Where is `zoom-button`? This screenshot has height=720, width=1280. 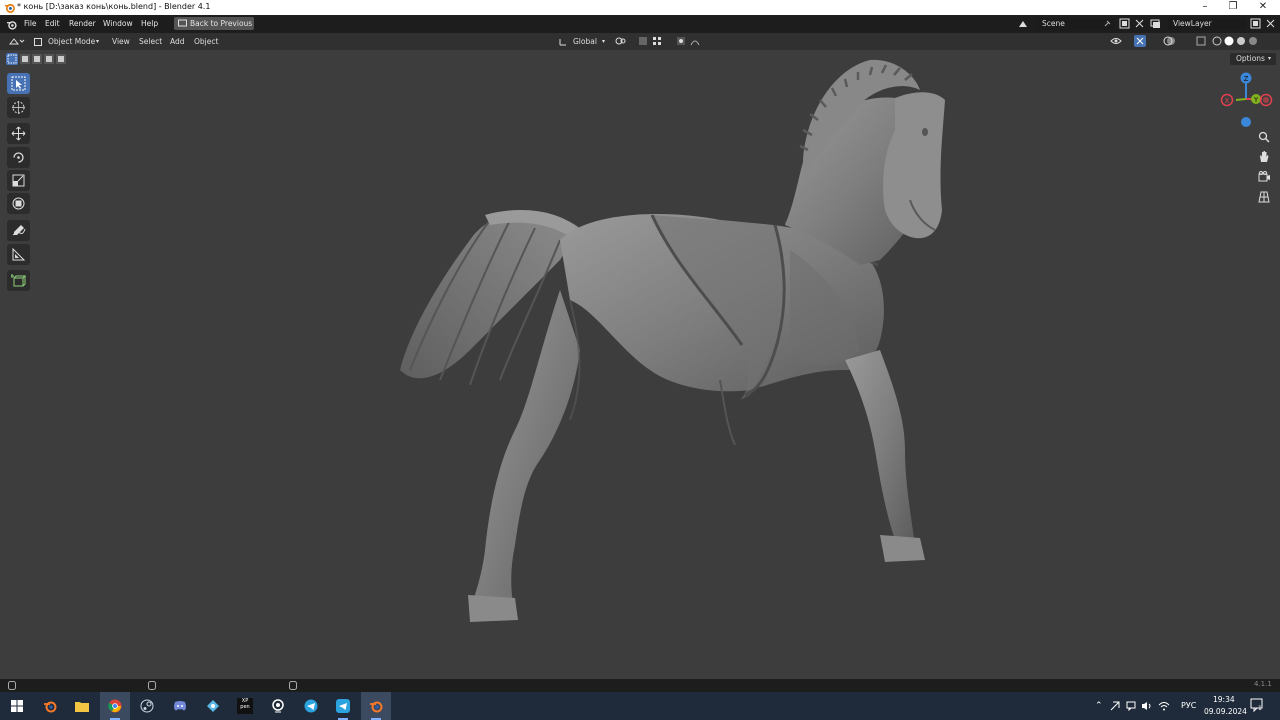 zoom-button is located at coordinates (1264, 137).